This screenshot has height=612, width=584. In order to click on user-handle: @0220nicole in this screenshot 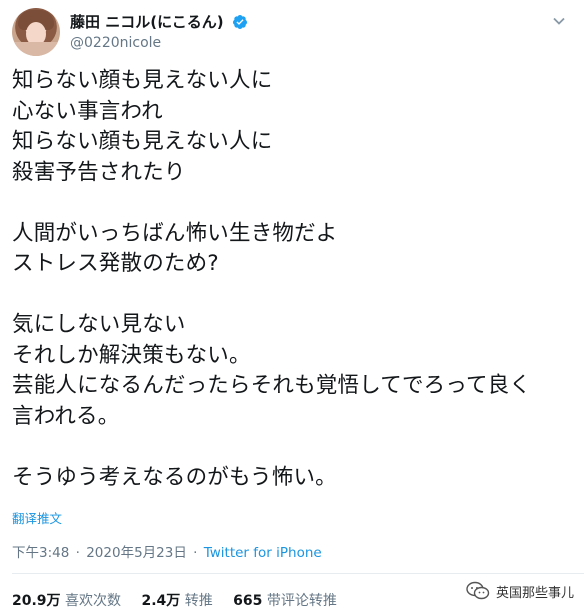, I will do `click(159, 43)`.